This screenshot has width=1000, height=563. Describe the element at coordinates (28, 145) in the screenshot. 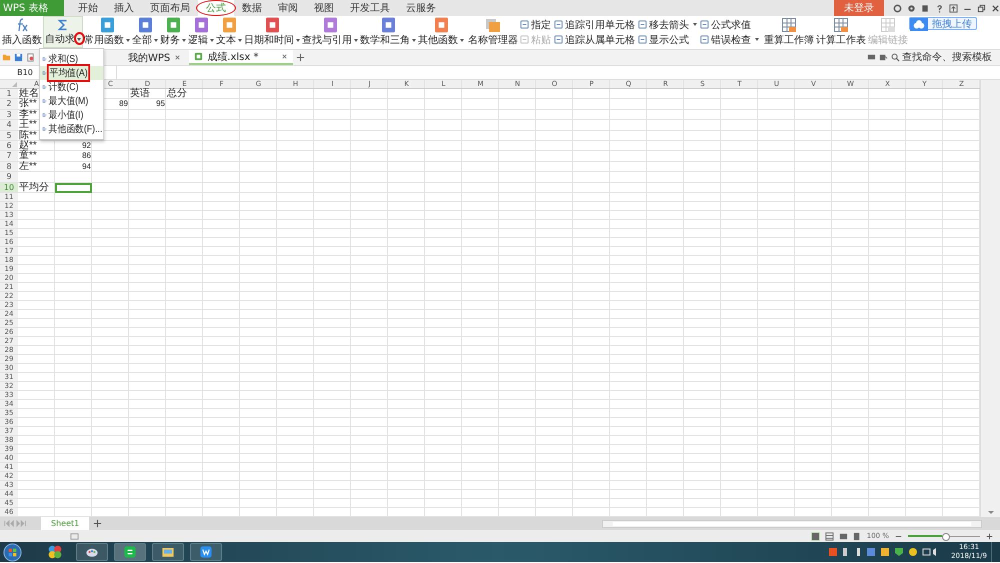

I see `table-cell: 赵**` at that location.